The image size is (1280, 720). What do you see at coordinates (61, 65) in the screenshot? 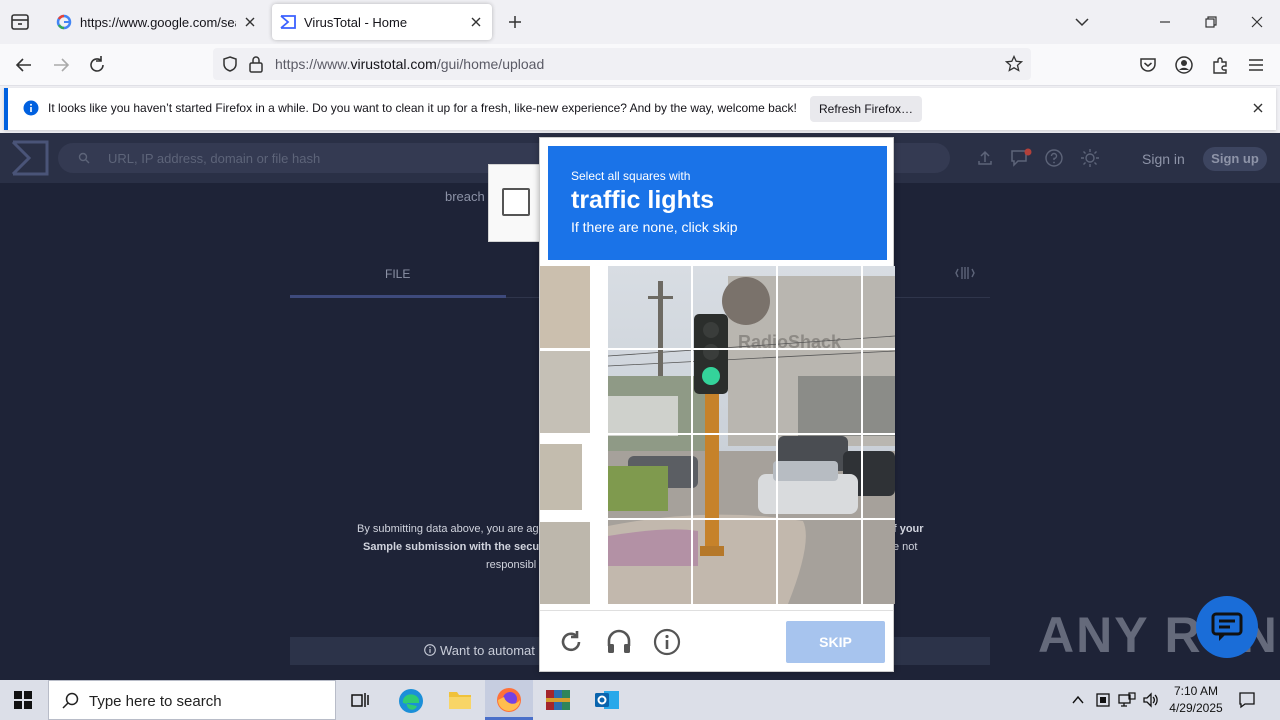
I see `forward-icon` at bounding box center [61, 65].